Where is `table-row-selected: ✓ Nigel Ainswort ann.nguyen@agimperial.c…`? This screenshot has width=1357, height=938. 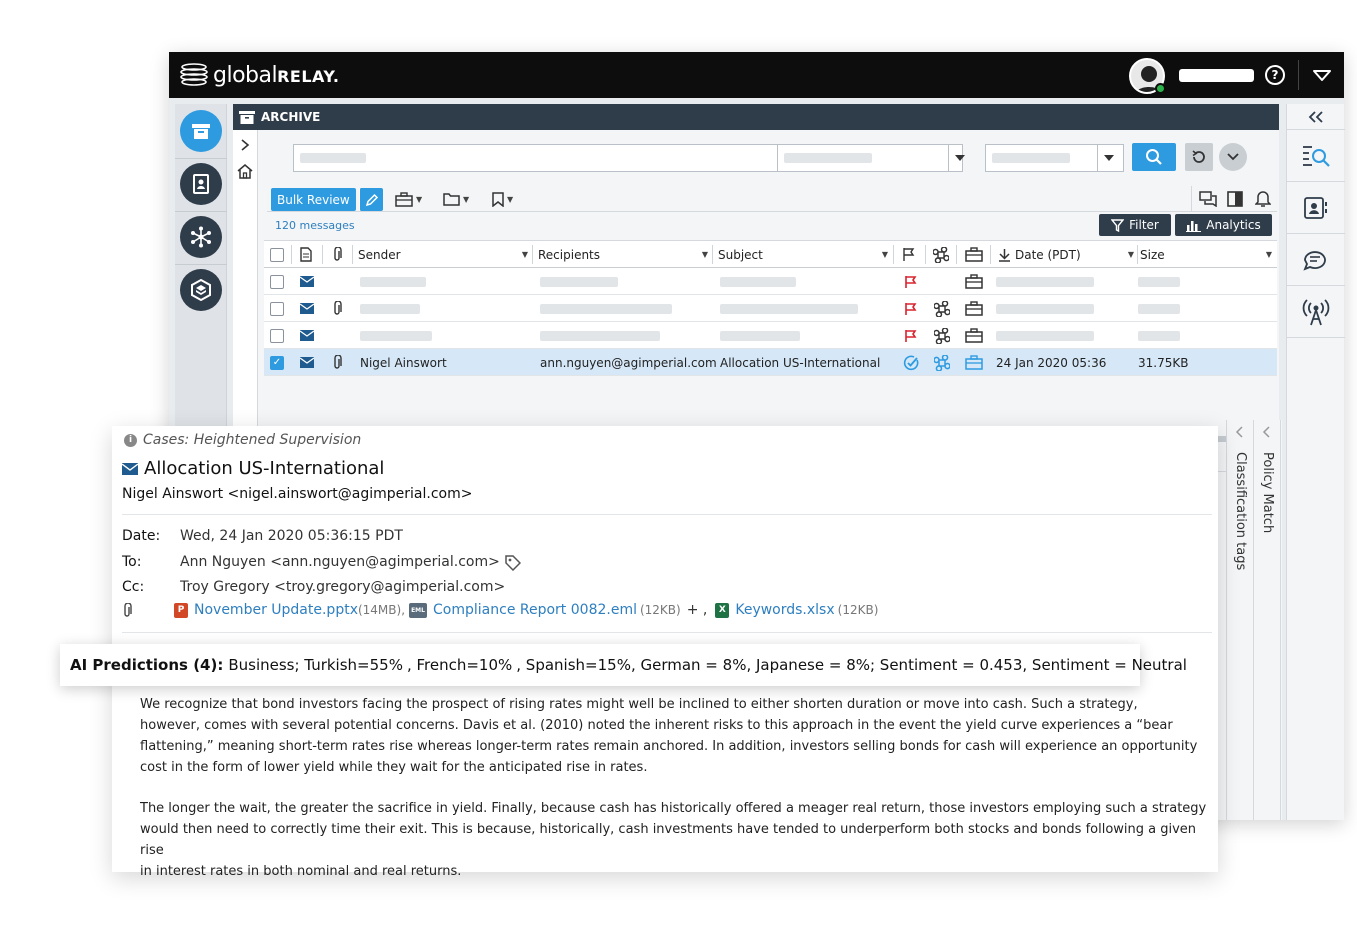 table-row-selected: ✓ Nigel Ainswort ann.nguyen@agimperial.c… is located at coordinates (770, 362).